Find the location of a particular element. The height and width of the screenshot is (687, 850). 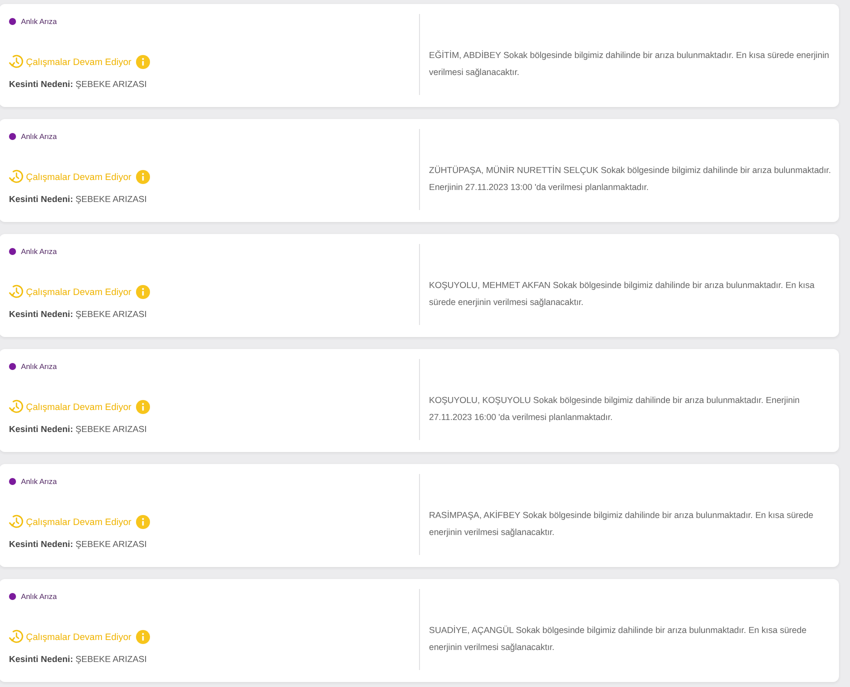

outage-description: KOŞUYOLU, MEHMET AKFAN Sokak bölgesinde bilgimiz dahilinde bir arıza bulunmaktadır. En kısa sürede enerjinin verilmesi sağlanacaktır. is located at coordinates (622, 294).